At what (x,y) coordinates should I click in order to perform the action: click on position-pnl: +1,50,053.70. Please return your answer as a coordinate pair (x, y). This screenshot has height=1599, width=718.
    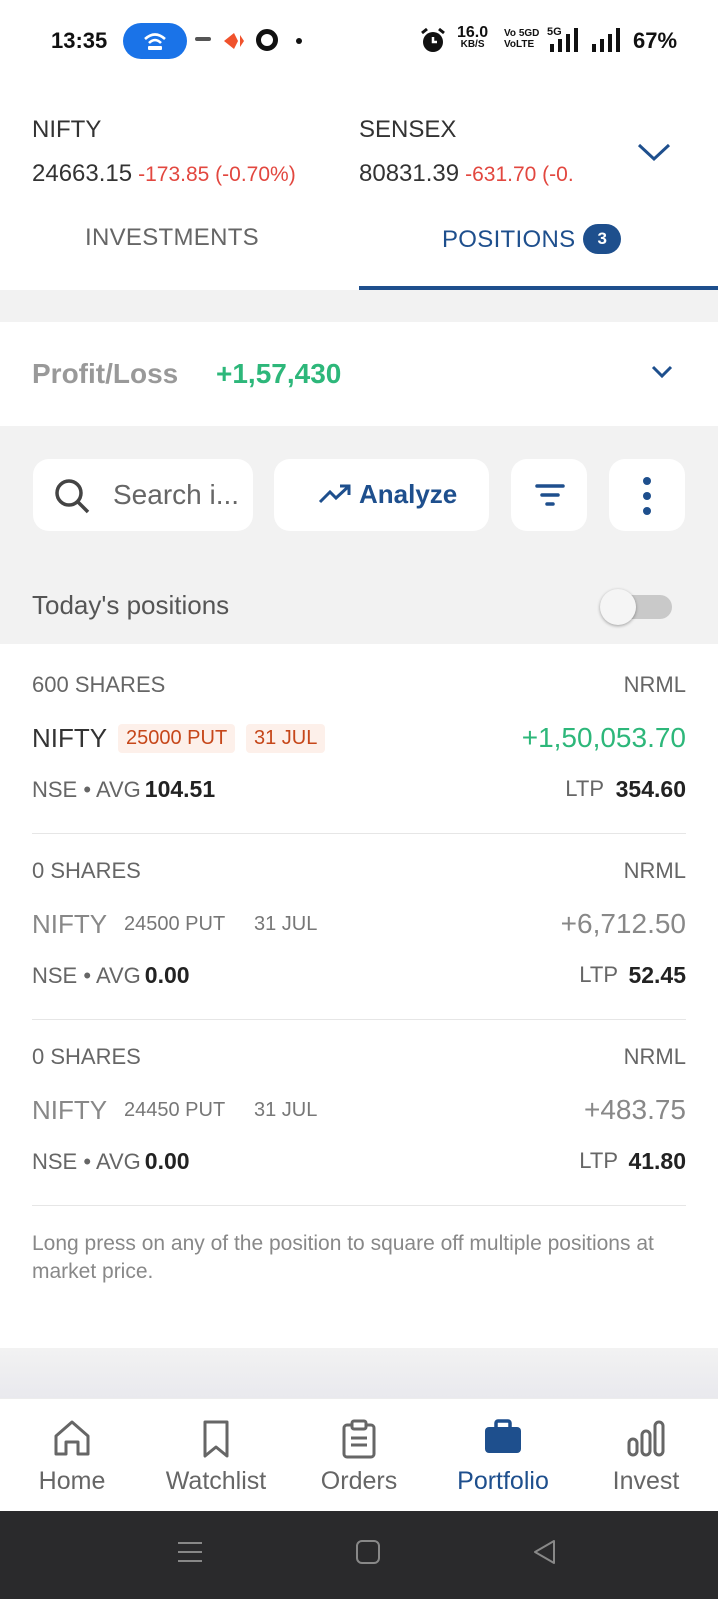
    Looking at the image, I should click on (603, 737).